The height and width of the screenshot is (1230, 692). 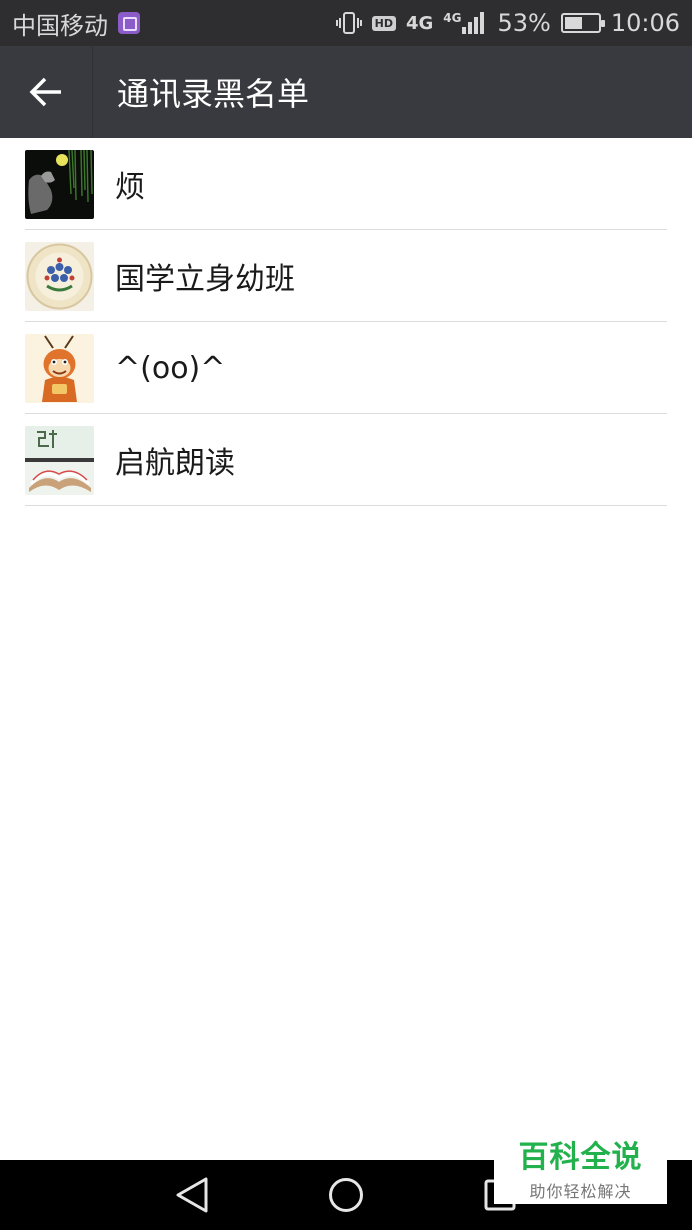 What do you see at coordinates (175, 463) in the screenshot?
I see `contact-name: 启航朗读` at bounding box center [175, 463].